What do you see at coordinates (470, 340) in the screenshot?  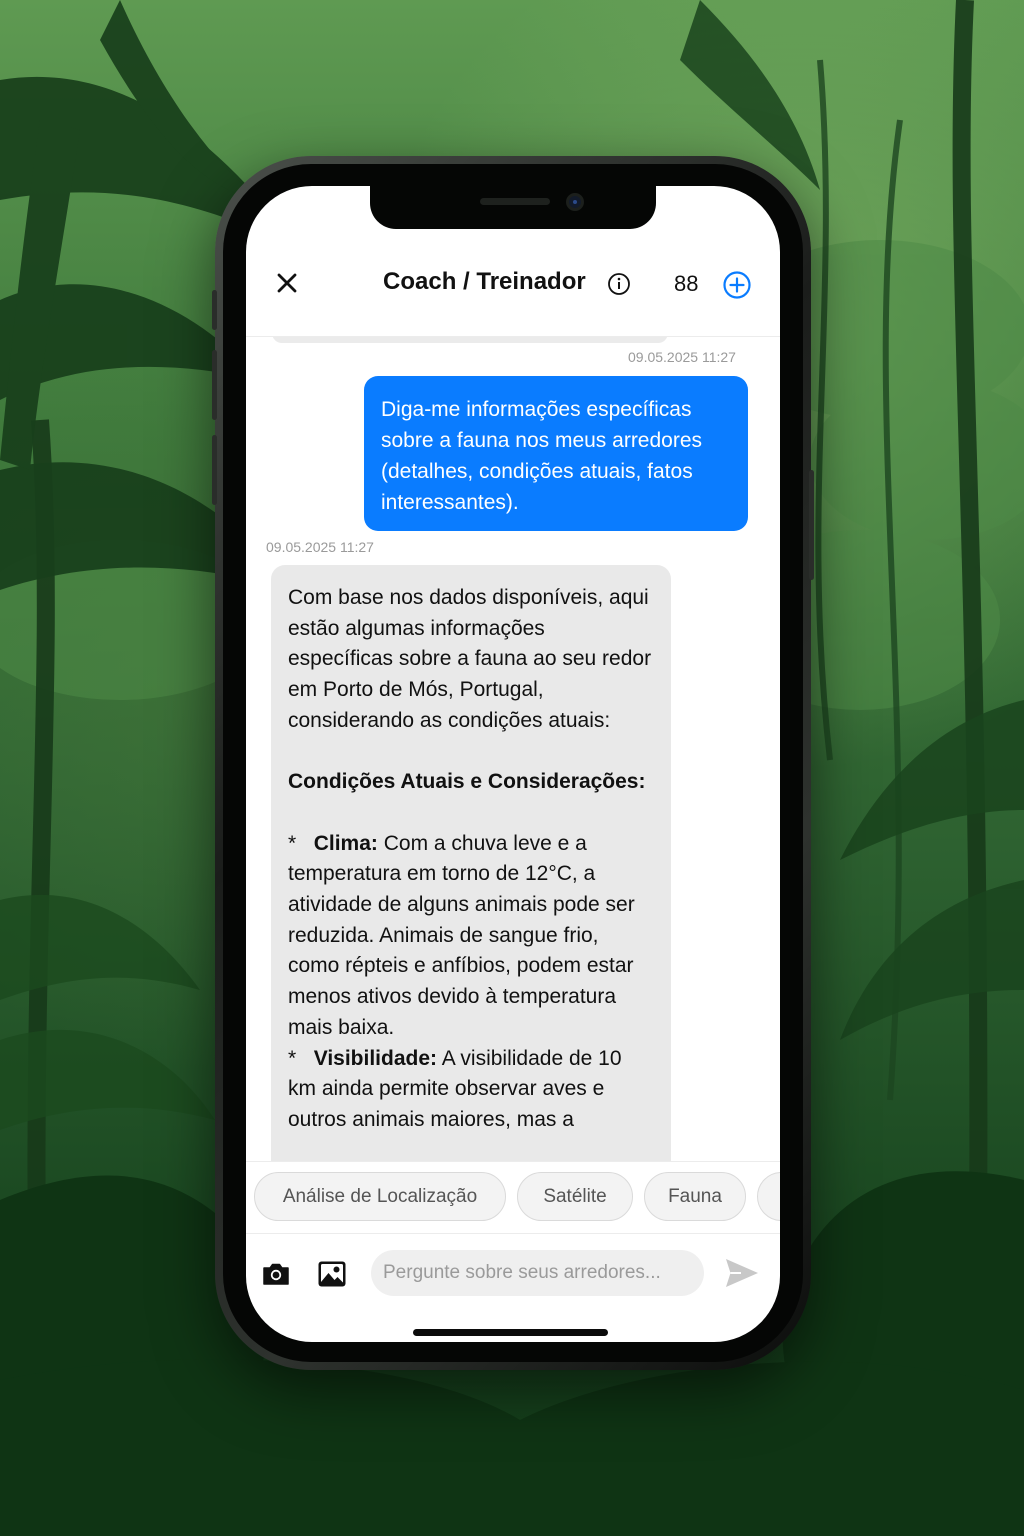 I see `previous-message-bubble` at bounding box center [470, 340].